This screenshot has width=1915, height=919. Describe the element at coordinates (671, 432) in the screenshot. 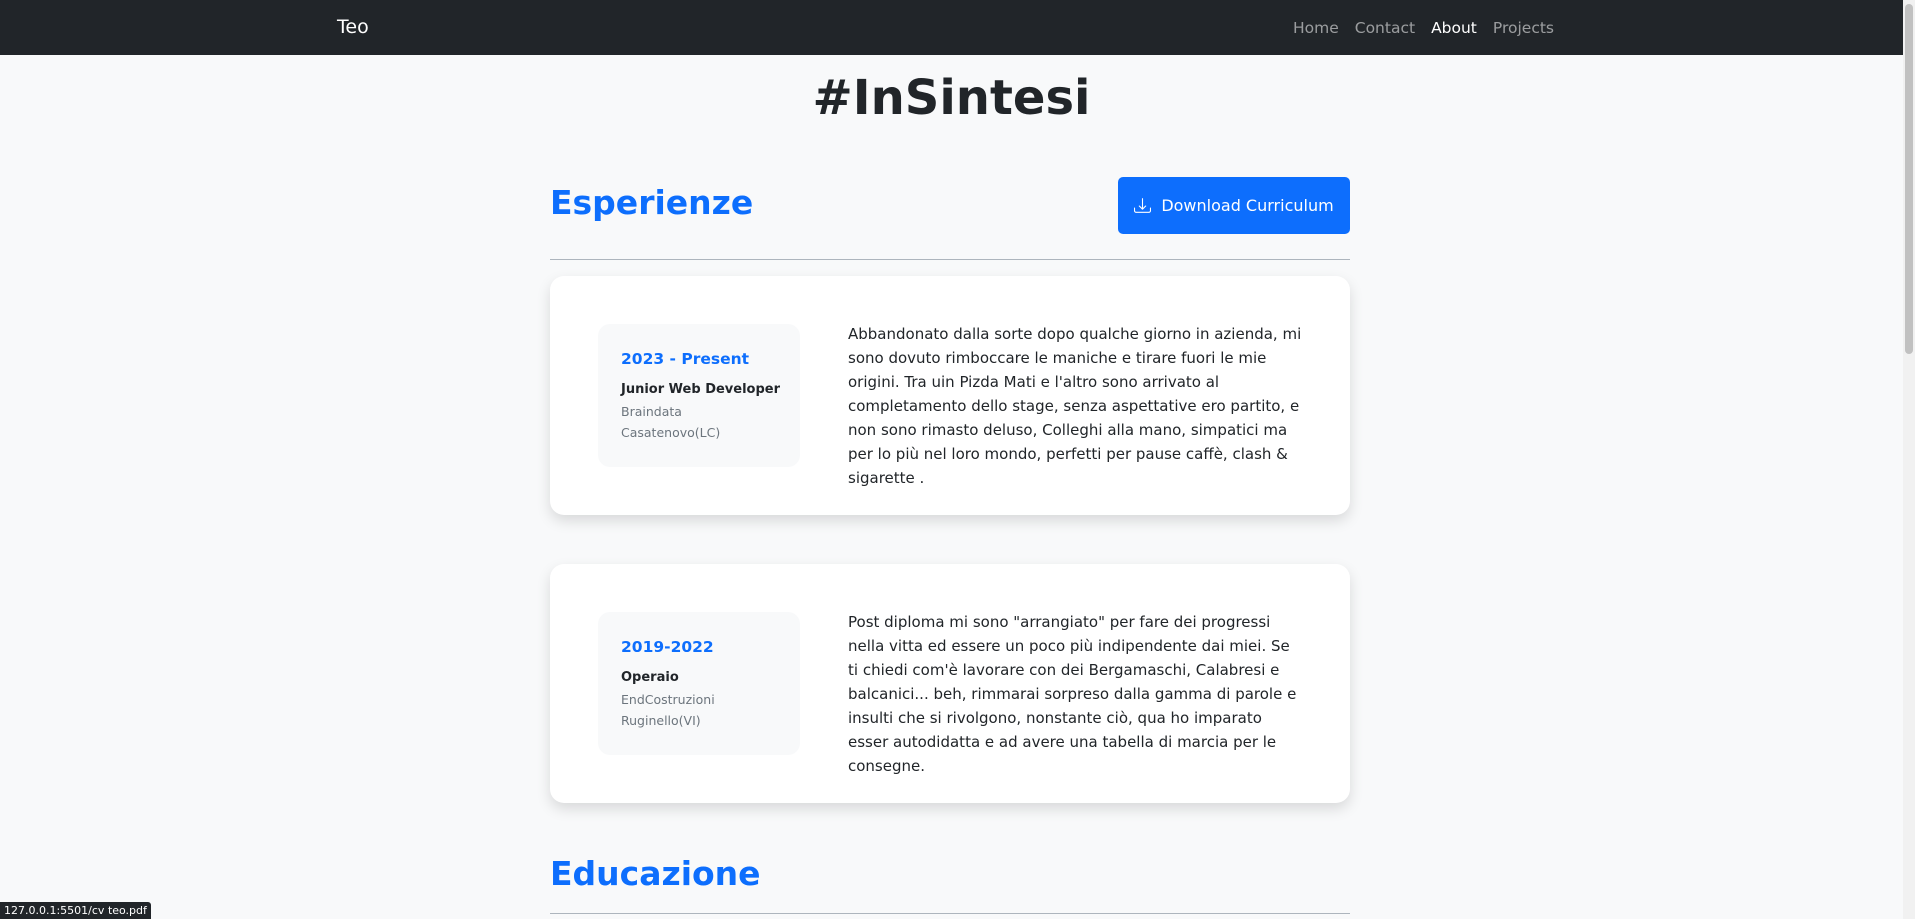

I see `experience-location: Casatenovo(LC)` at that location.